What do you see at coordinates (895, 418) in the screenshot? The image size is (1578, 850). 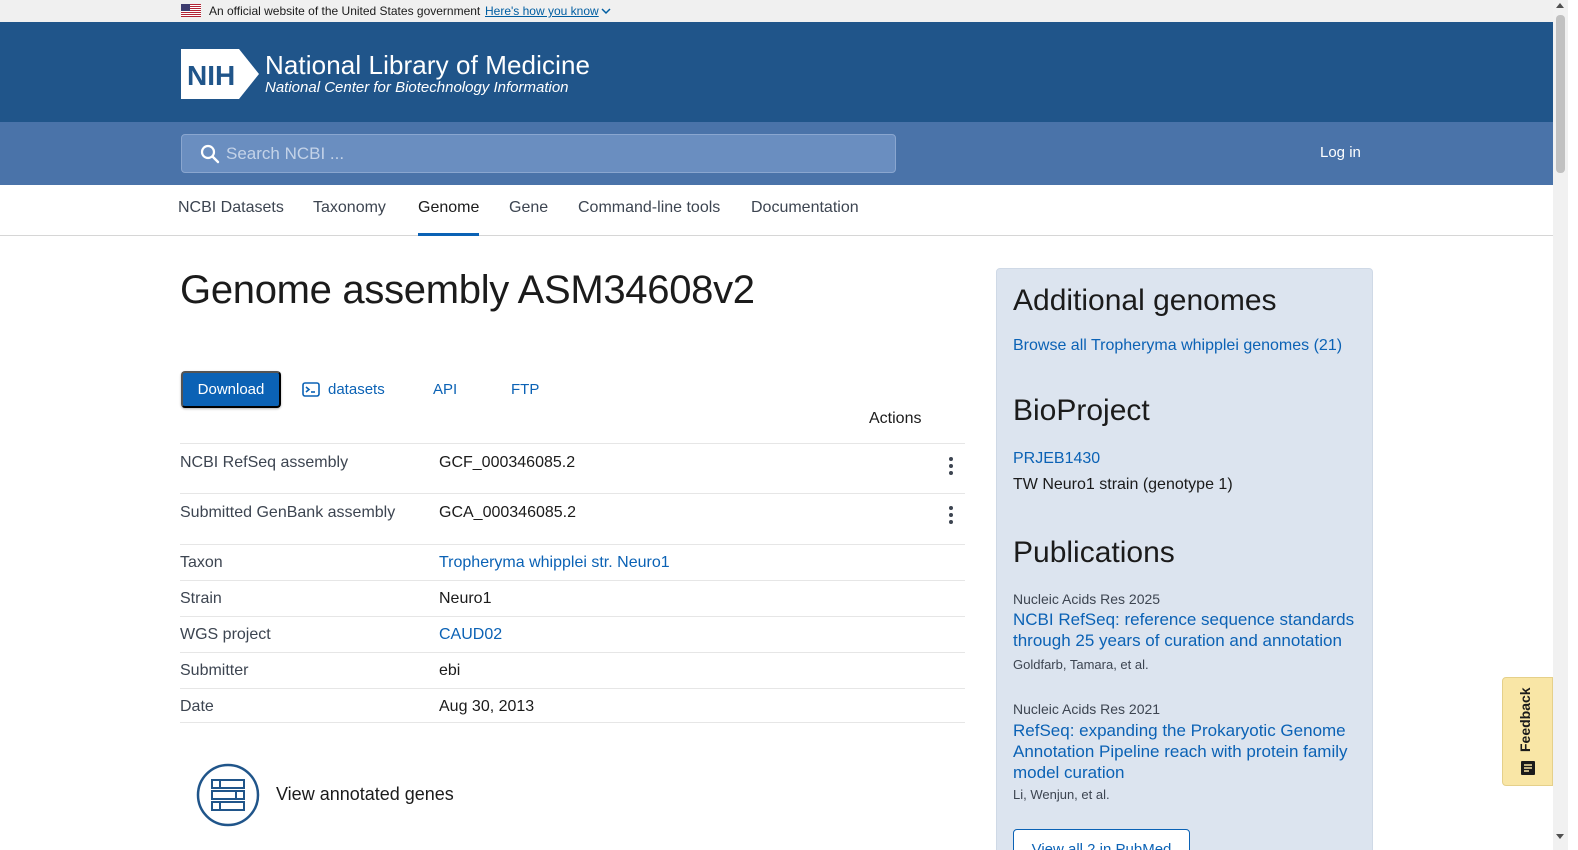 I see `actions-column-header: Actions` at bounding box center [895, 418].